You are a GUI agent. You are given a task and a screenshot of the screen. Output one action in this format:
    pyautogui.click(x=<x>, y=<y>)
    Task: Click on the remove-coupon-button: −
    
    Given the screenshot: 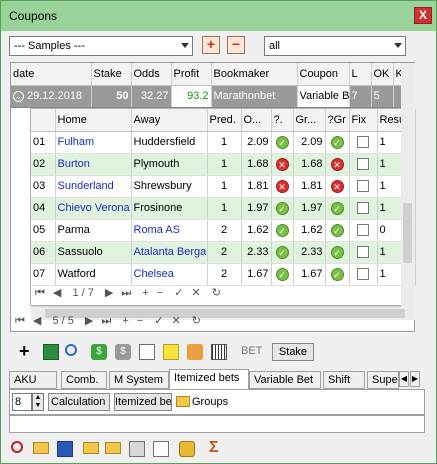 What is the action you would take?
    pyautogui.click(x=236, y=45)
    